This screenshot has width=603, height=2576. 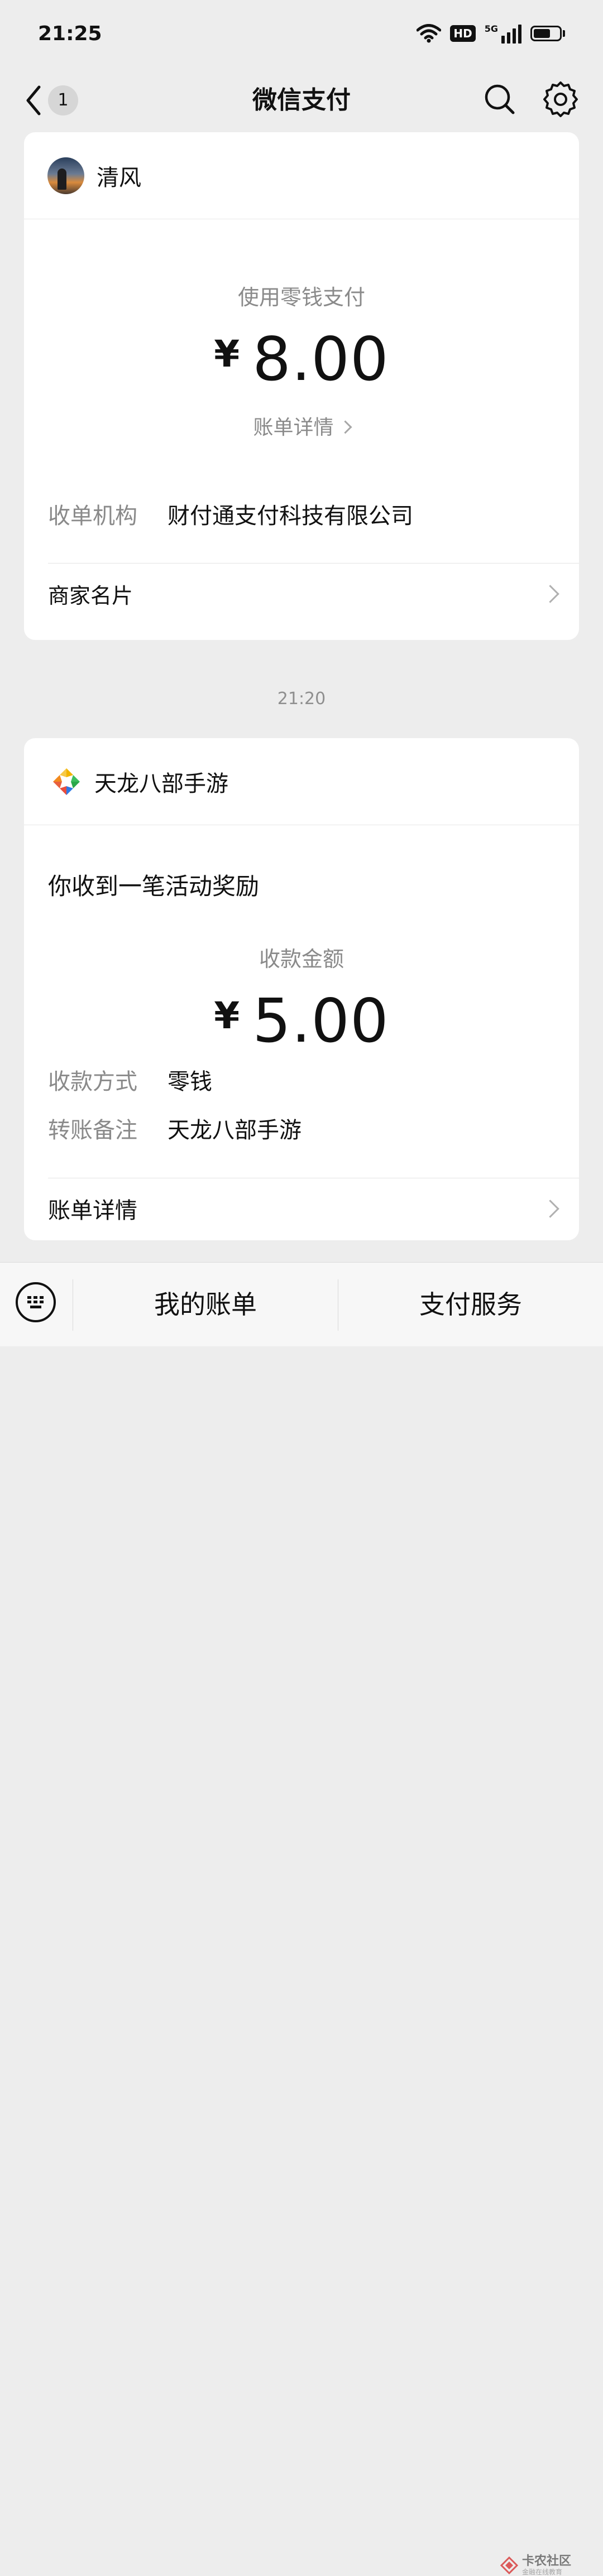 I want to click on keyboard-icon, so click(x=35, y=1302).